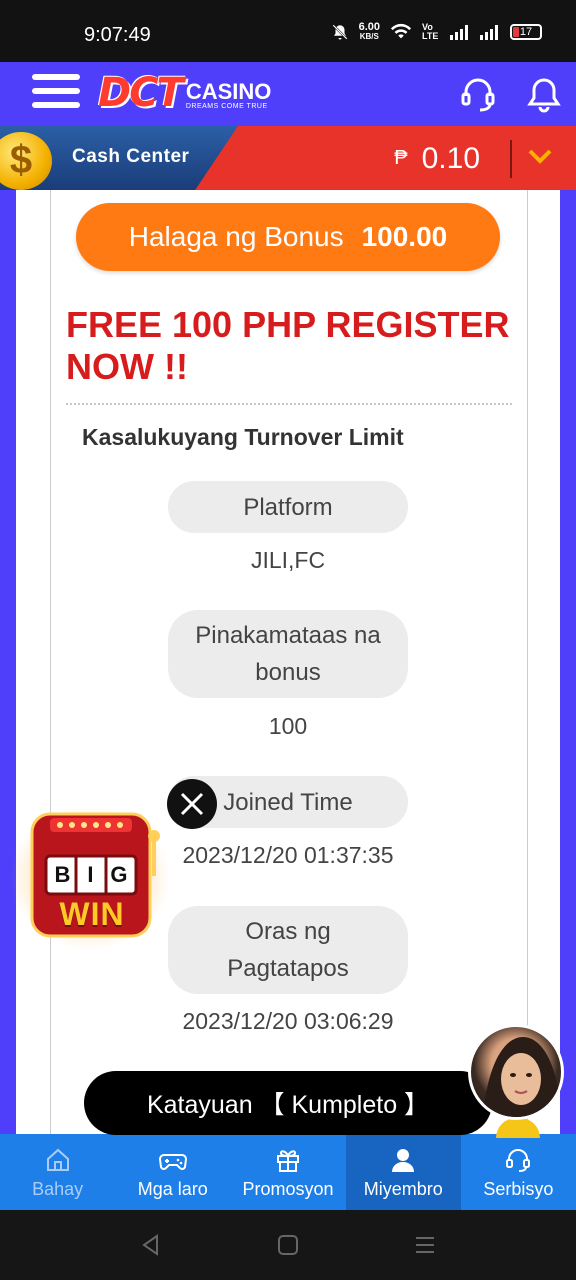 This screenshot has width=576, height=1280. I want to click on logo-tagline: DREAMS COME TRUE, so click(226, 106).